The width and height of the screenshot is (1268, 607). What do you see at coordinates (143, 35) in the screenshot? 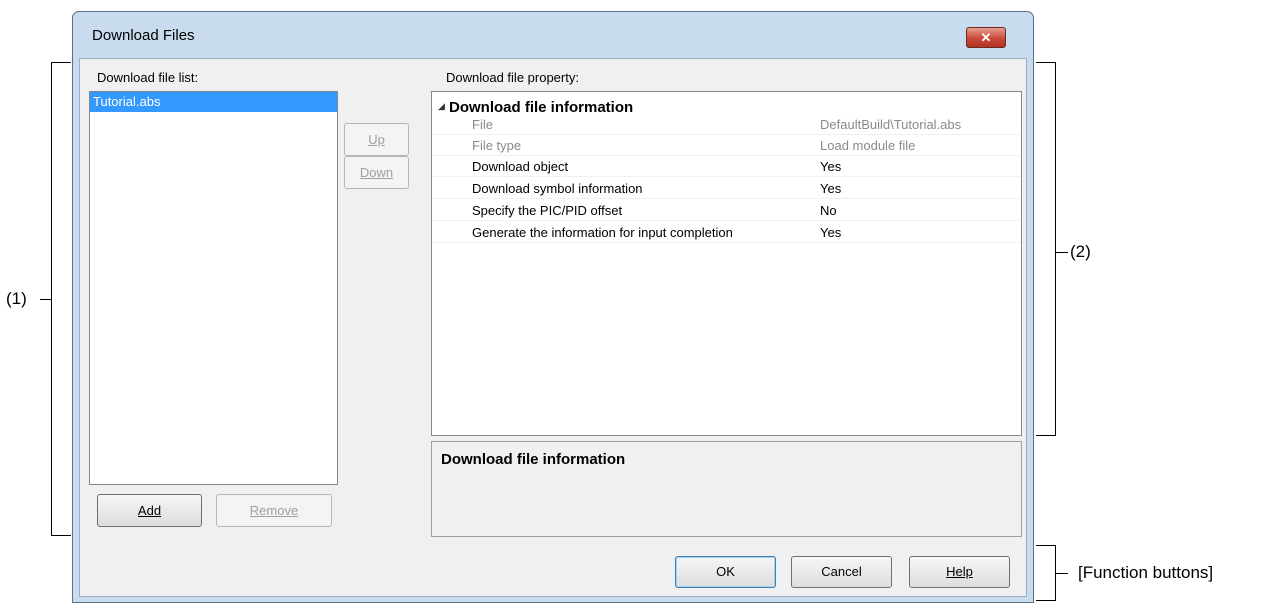
I see `window-title: Download Files` at bounding box center [143, 35].